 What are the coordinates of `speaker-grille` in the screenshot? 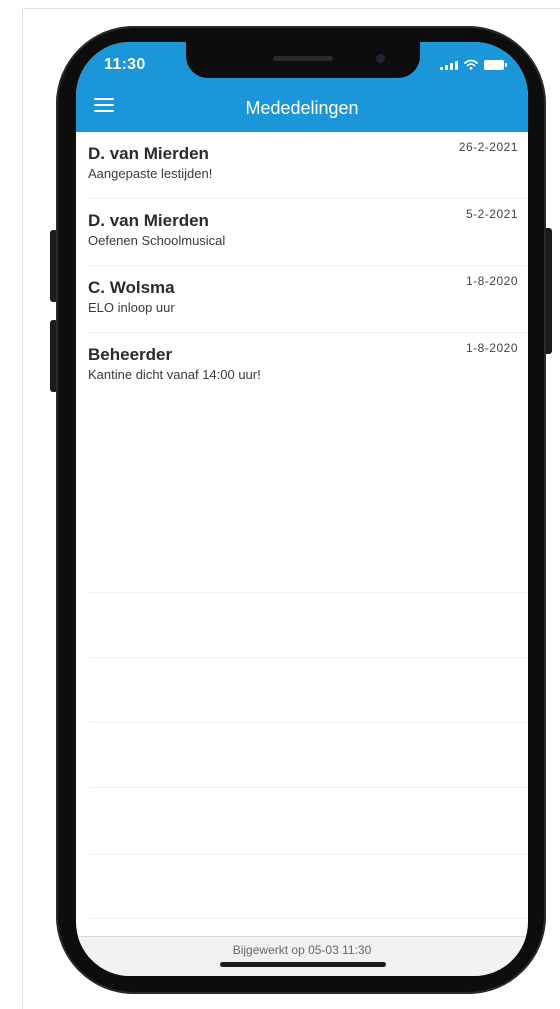 It's located at (303, 58).